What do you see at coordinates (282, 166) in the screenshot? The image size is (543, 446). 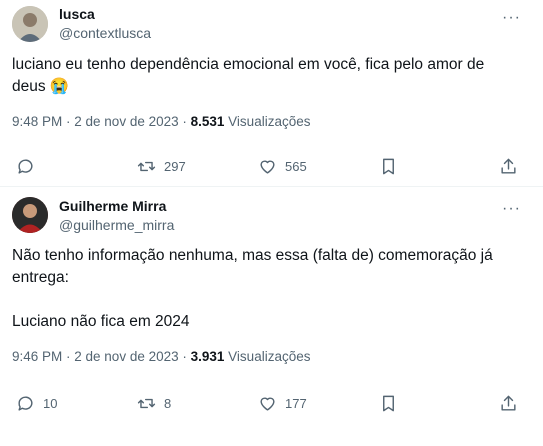 I see `like-button: 565` at bounding box center [282, 166].